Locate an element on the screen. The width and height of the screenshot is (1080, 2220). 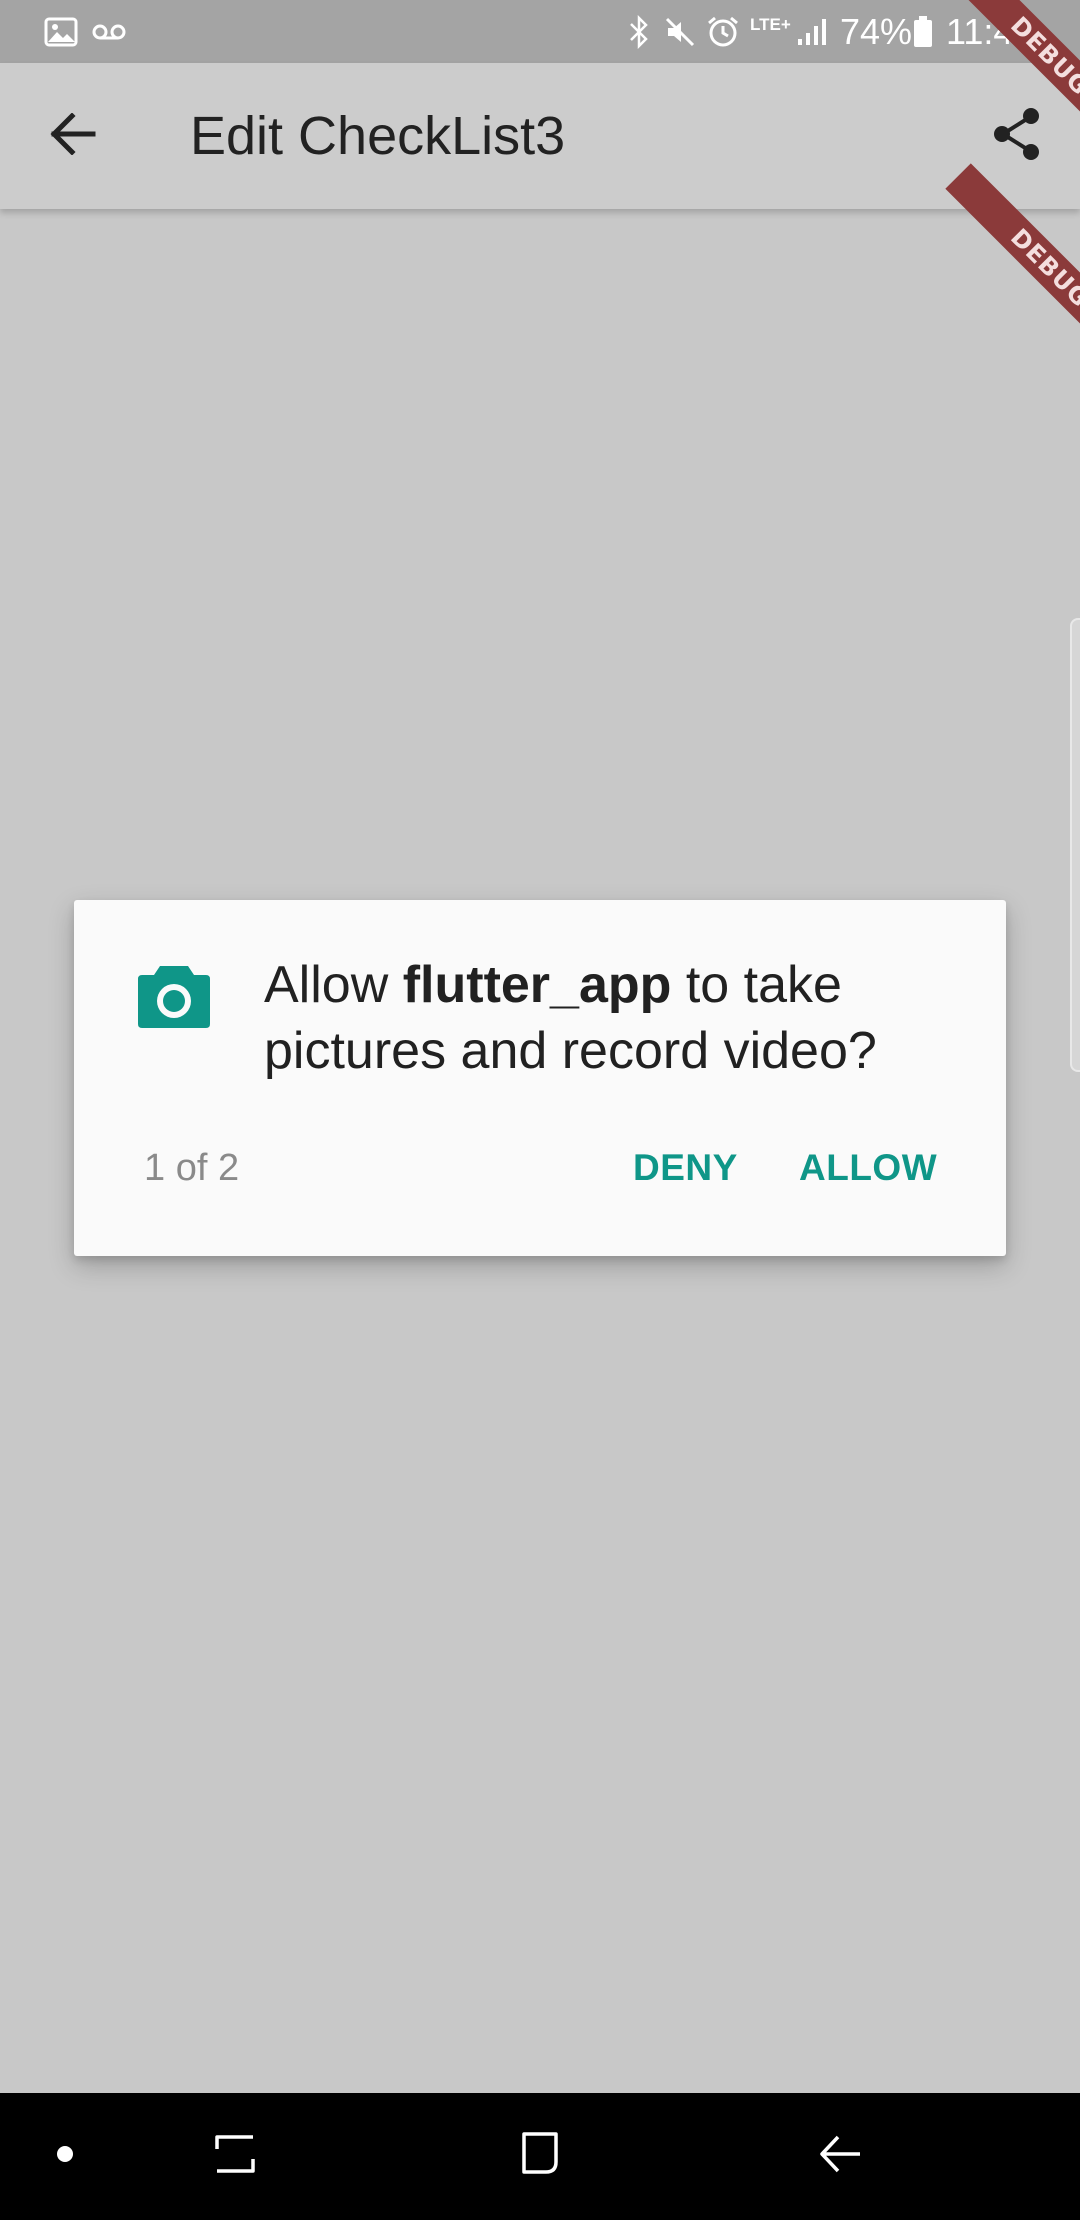
home-button is located at coordinates (540, 2156).